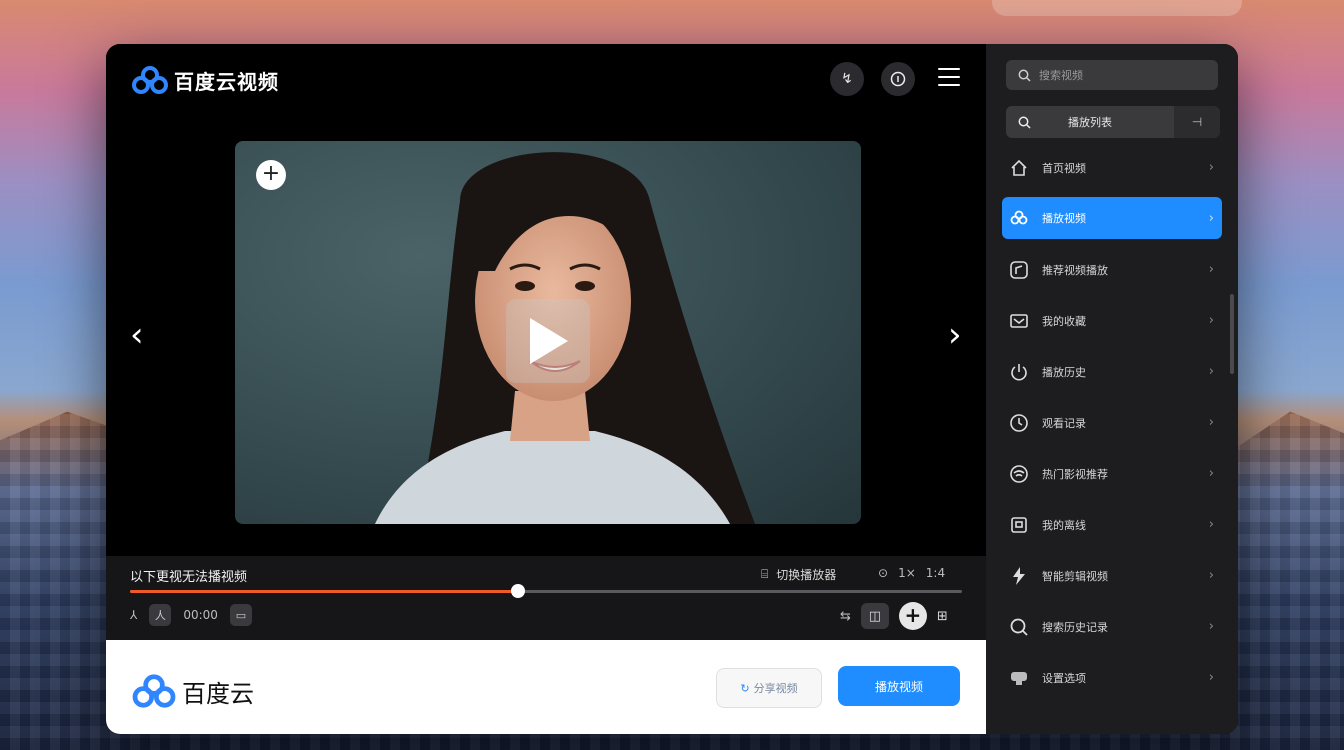  I want to click on play-video-button: 播放视频, so click(899, 686).